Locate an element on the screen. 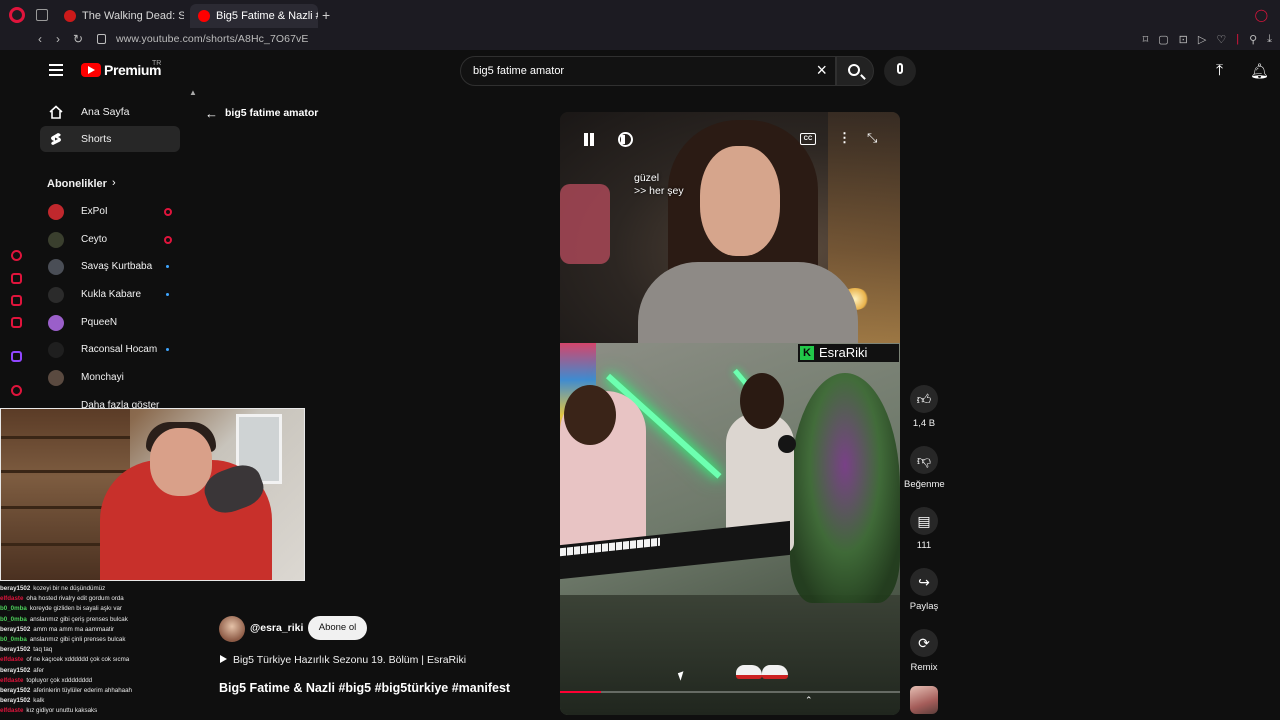 This screenshot has height=720, width=1280. player-icon: ▷ is located at coordinates (1202, 39).